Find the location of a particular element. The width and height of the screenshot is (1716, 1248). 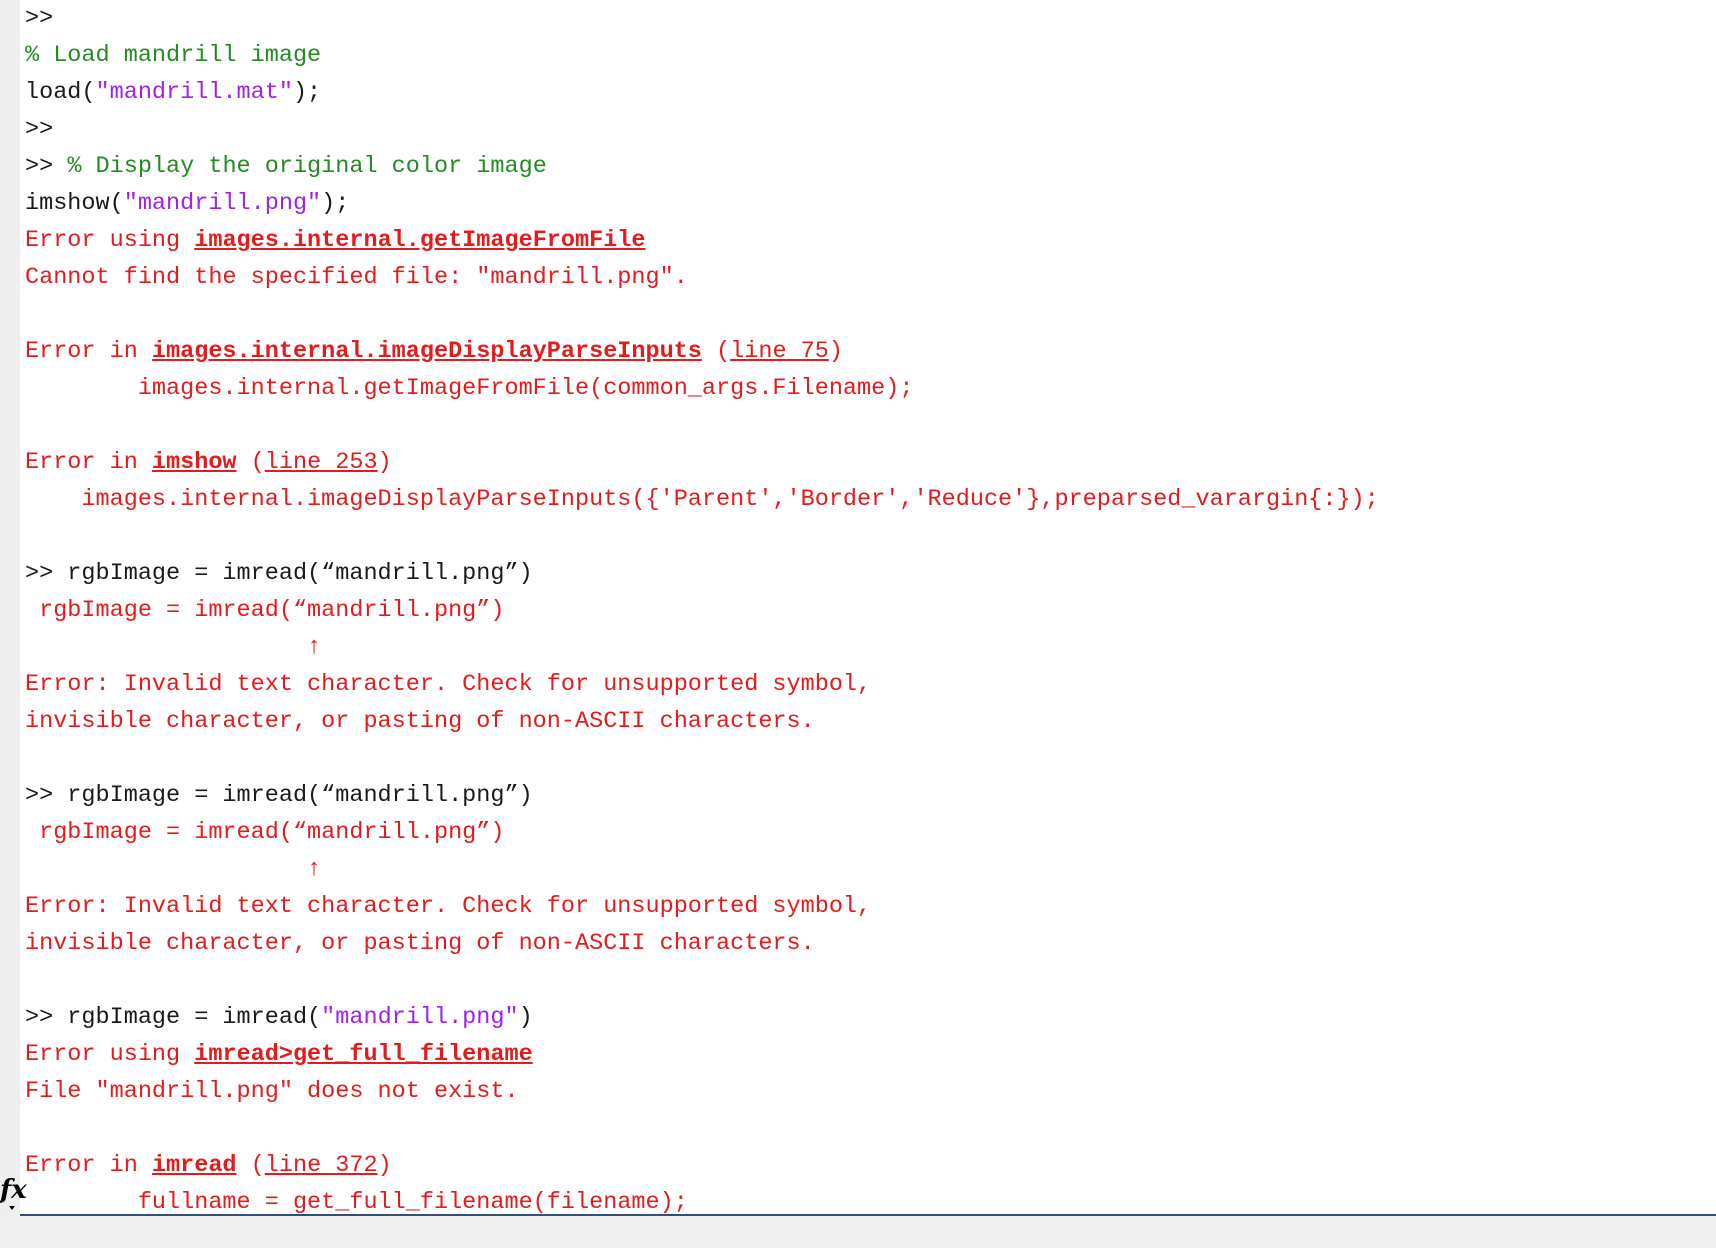

command-line: imshow("mandrill.png"); is located at coordinates (870, 203).